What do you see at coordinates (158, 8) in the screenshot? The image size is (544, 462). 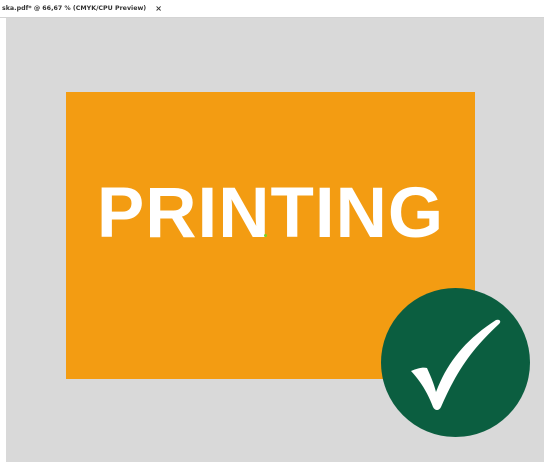 I see `close-tab-icon: ×` at bounding box center [158, 8].